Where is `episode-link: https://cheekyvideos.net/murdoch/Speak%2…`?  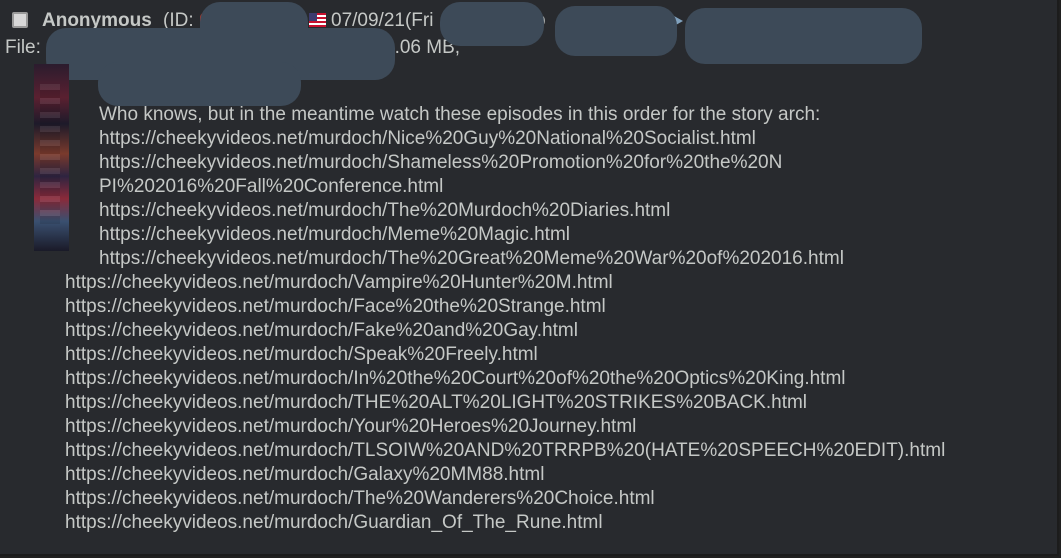
episode-link: https://cheekyvideos.net/murdoch/Speak%2… is located at coordinates (301, 355).